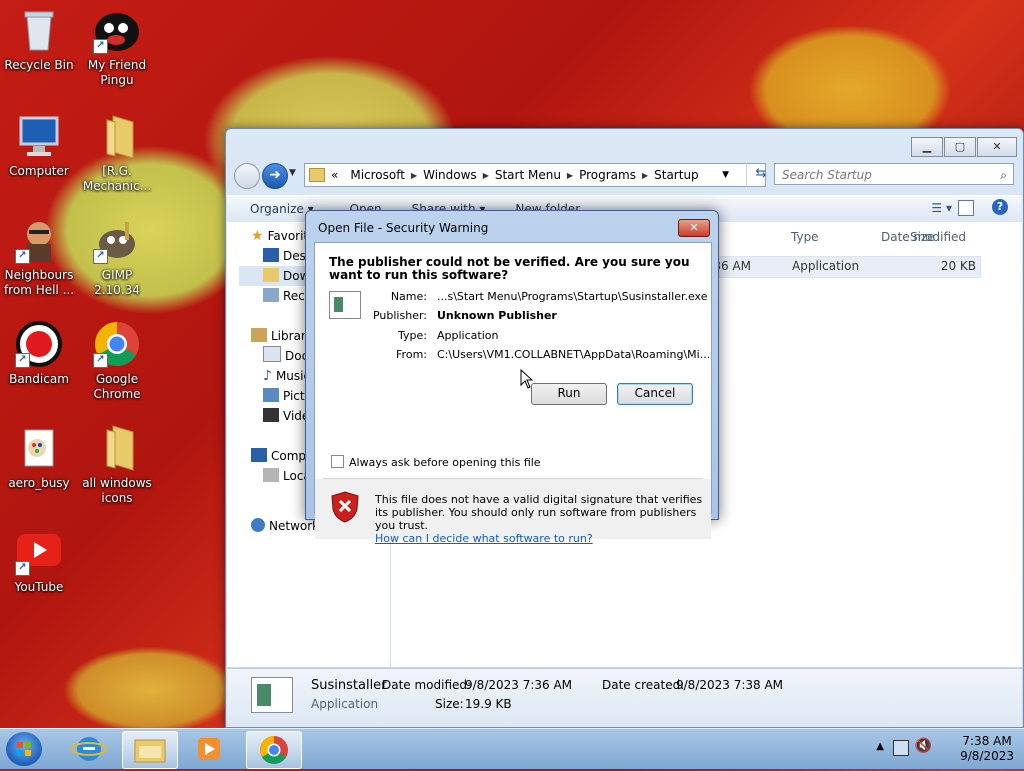  What do you see at coordinates (450, 175) in the screenshot?
I see `breadcrumb-windows: Windows` at bounding box center [450, 175].